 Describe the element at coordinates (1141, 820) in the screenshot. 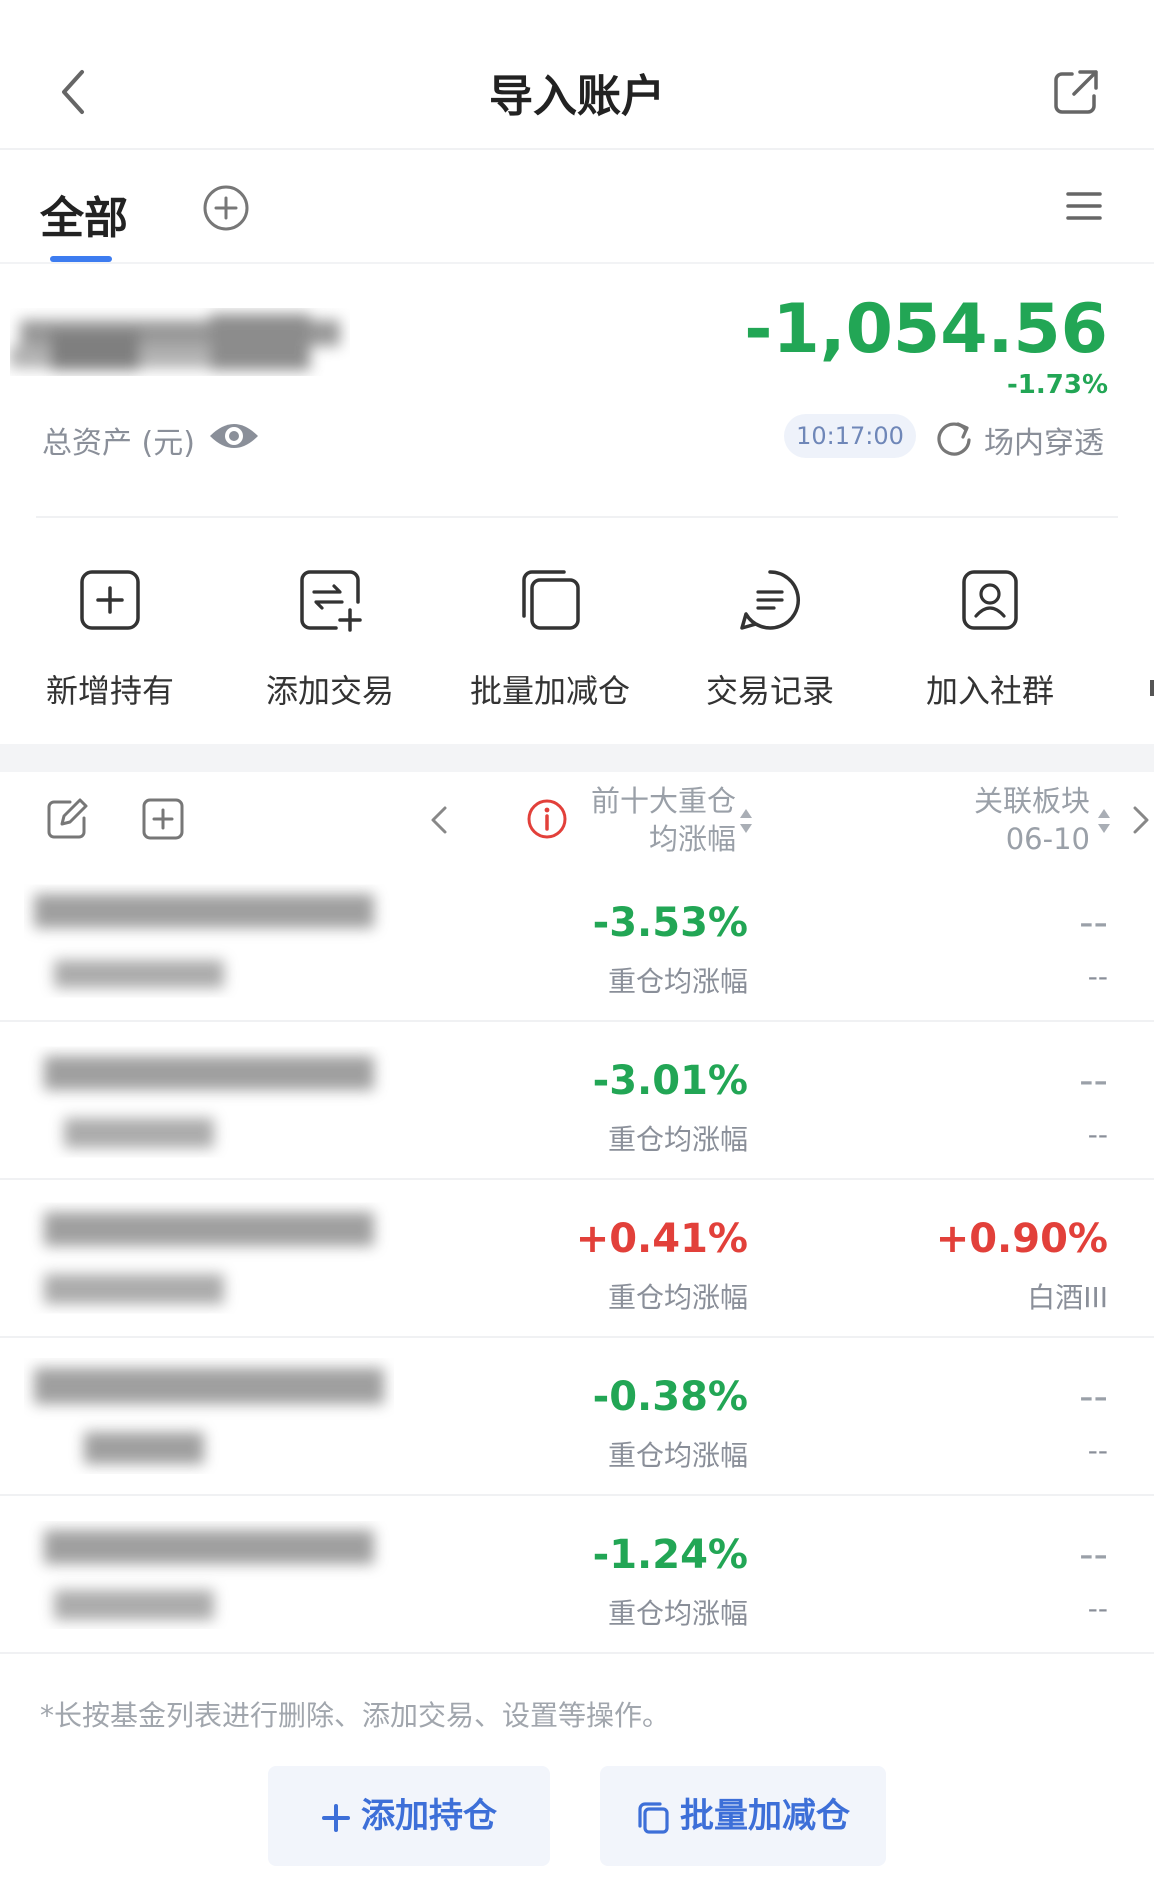

I see `chevron-right-icon` at that location.